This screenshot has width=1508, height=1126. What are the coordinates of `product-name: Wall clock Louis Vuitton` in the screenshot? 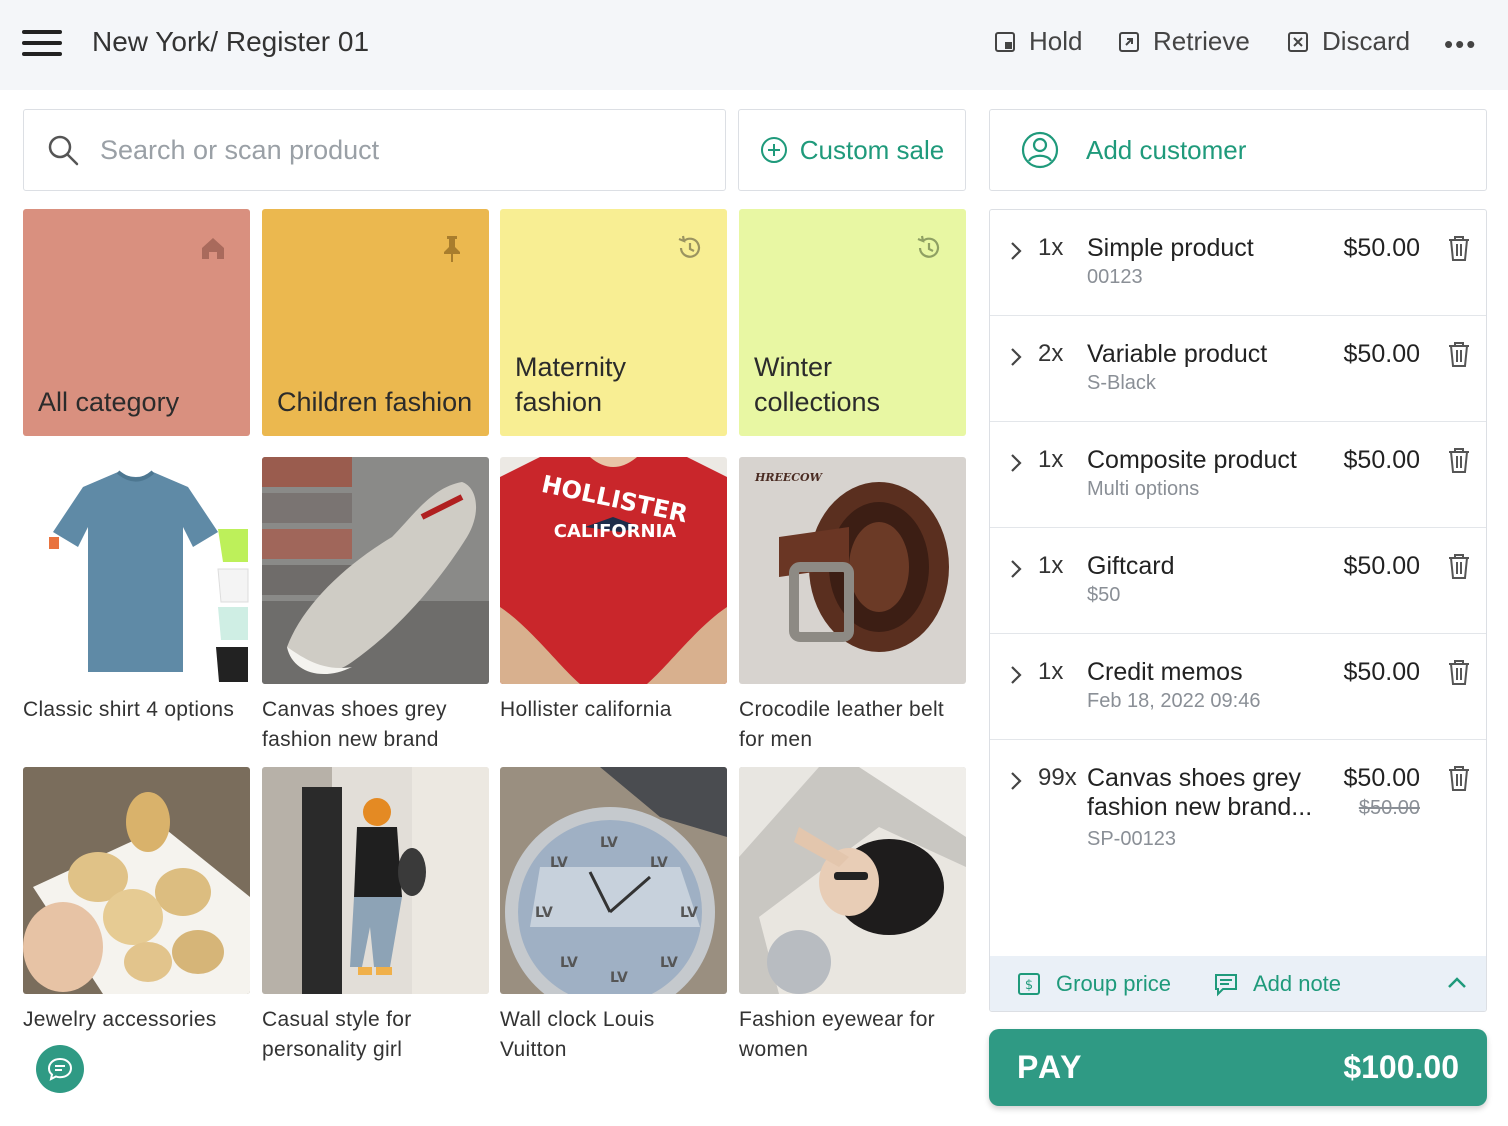 It's located at (577, 1034).